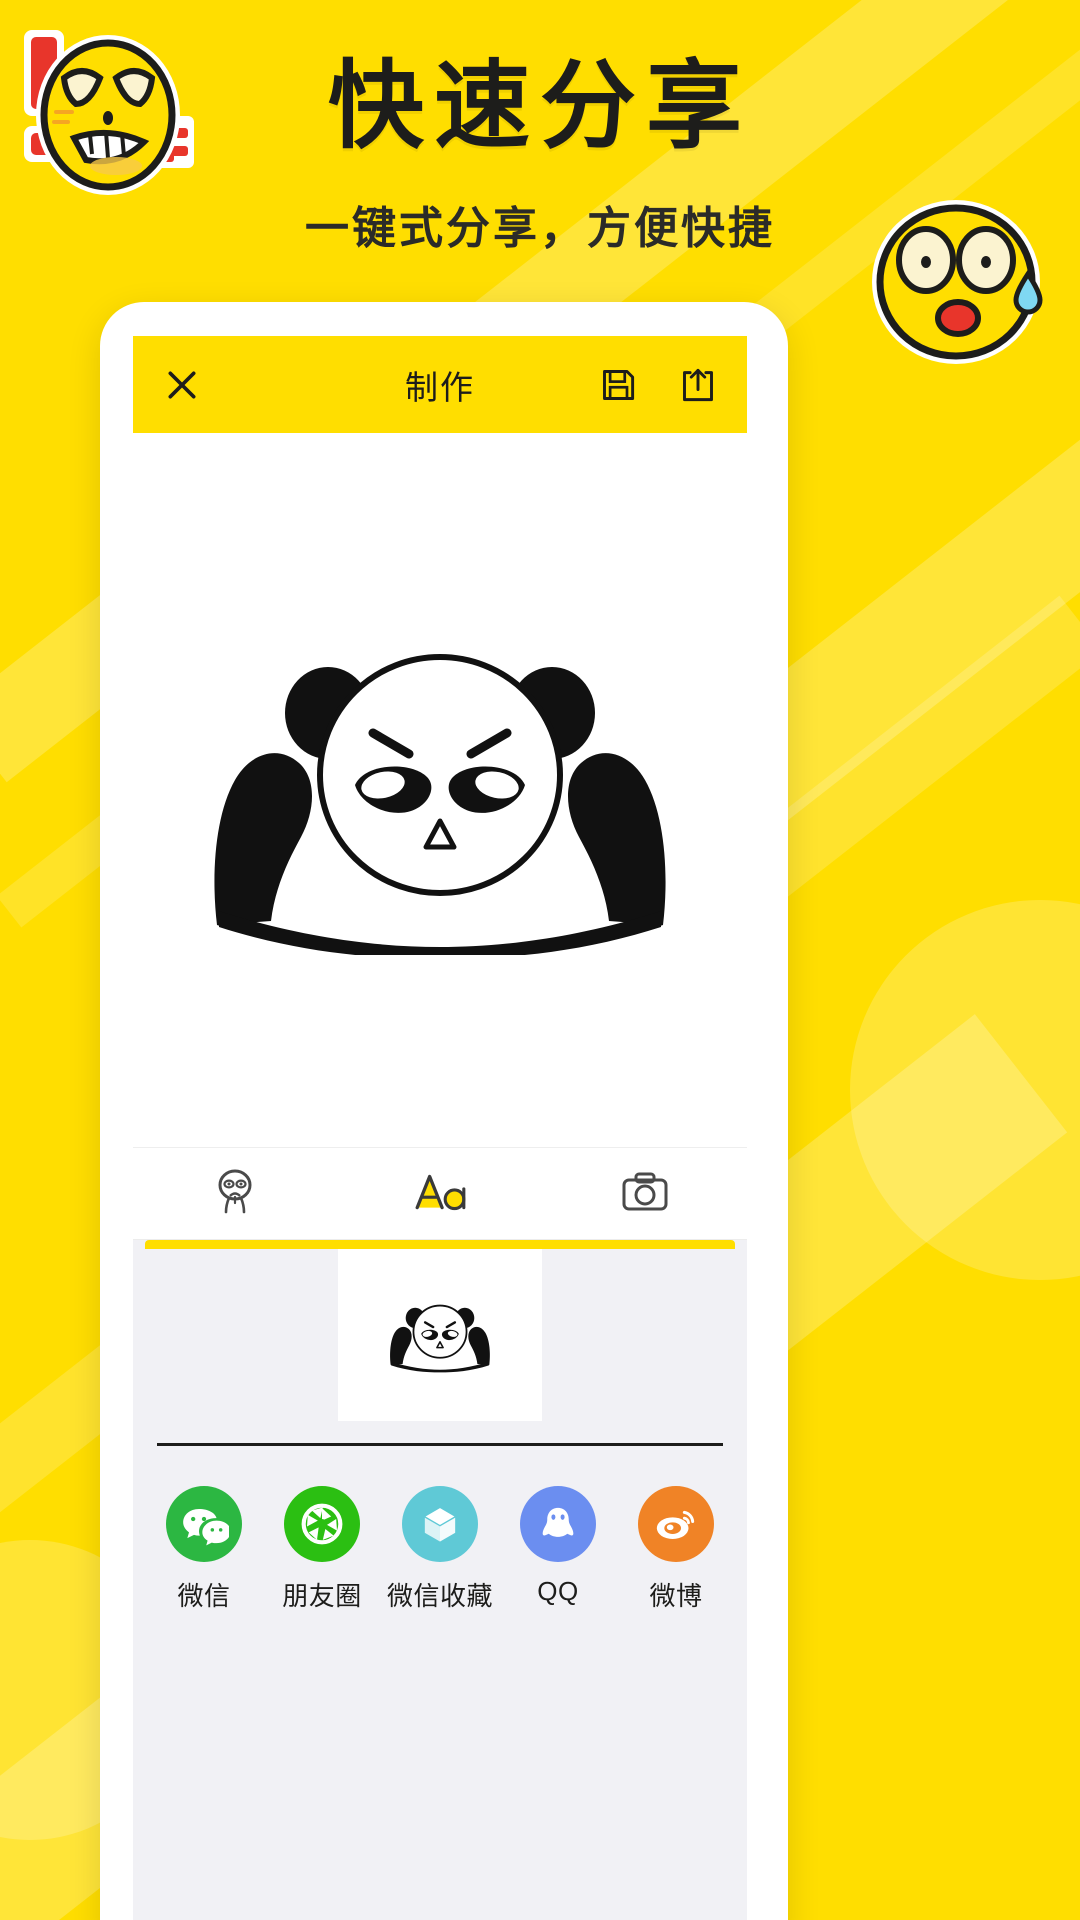 The width and height of the screenshot is (1080, 1920). I want to click on panda-hands-up-meme, so click(440, 792).